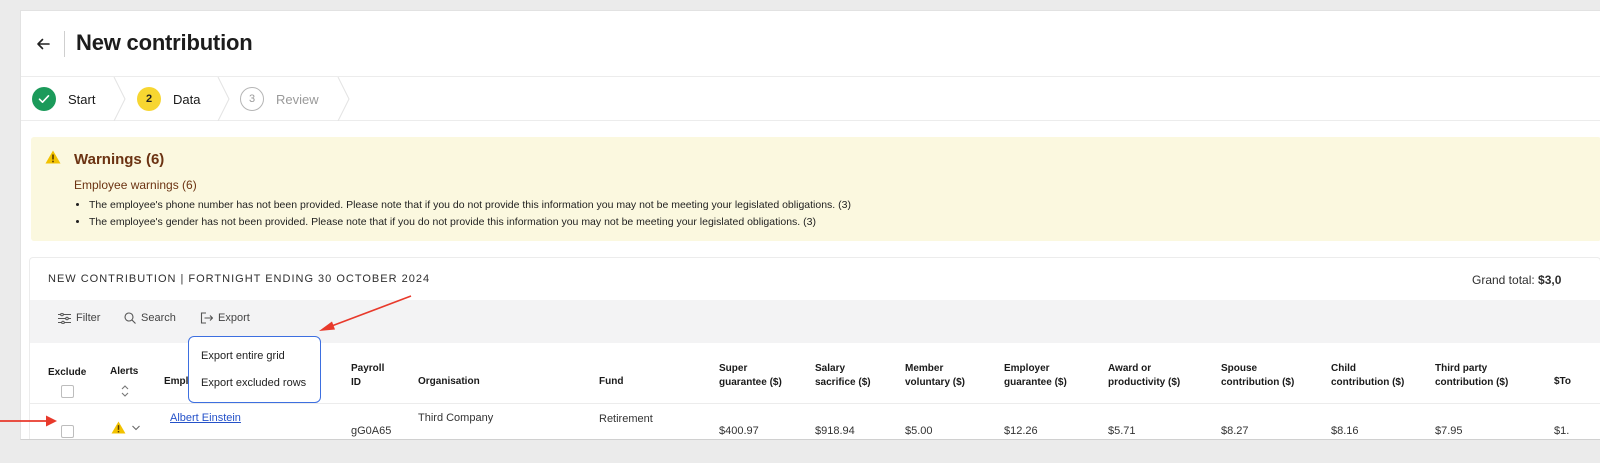  Describe the element at coordinates (368, 368) in the screenshot. I see `col-payroll-line1: Payroll` at that location.